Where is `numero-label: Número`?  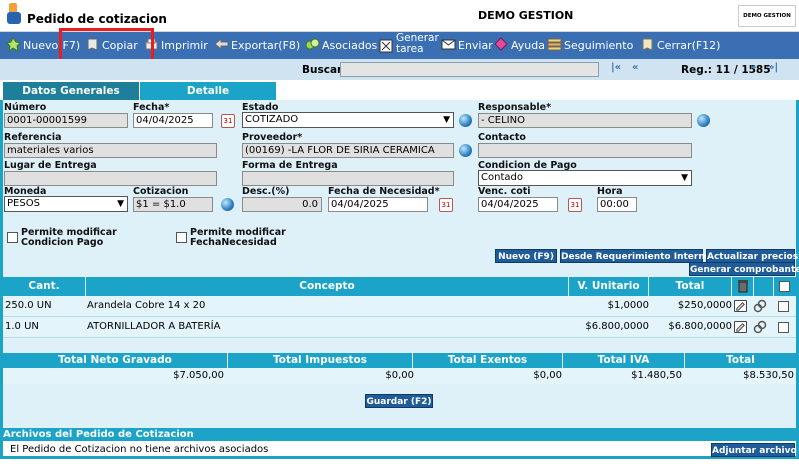
numero-label: Número is located at coordinates (25, 107).